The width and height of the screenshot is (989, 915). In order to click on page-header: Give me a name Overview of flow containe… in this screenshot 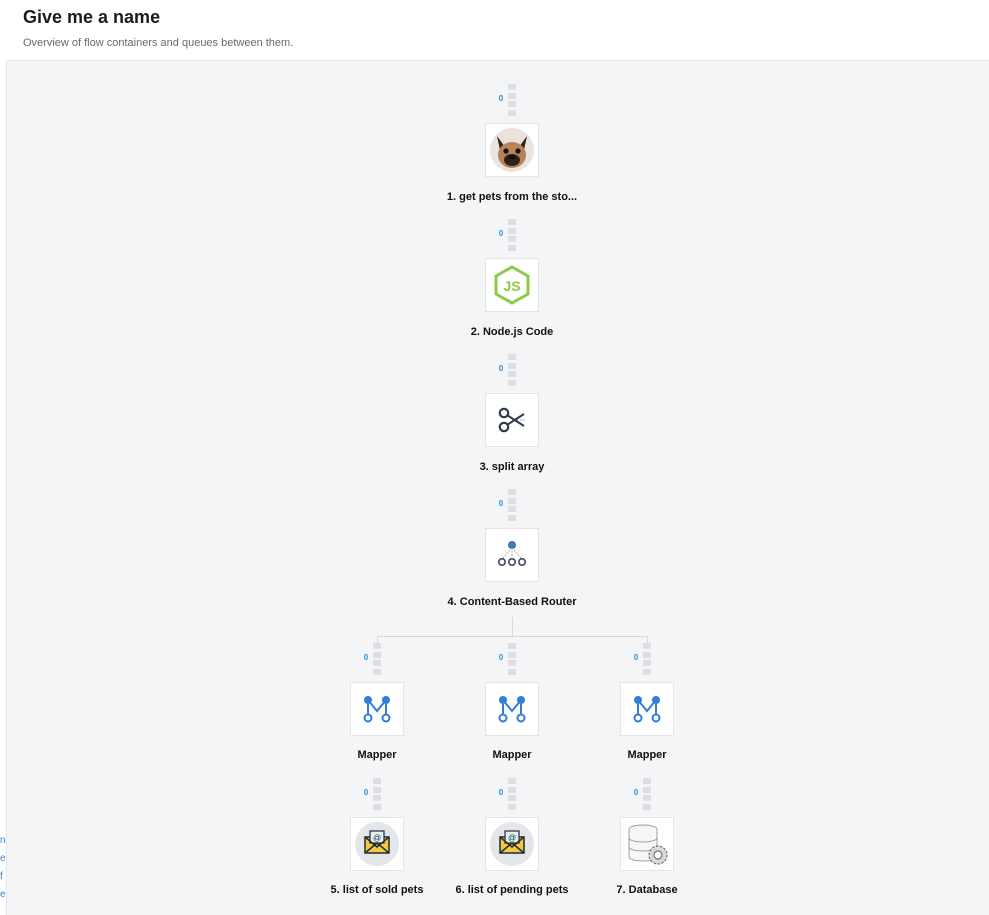, I will do `click(497, 30)`.